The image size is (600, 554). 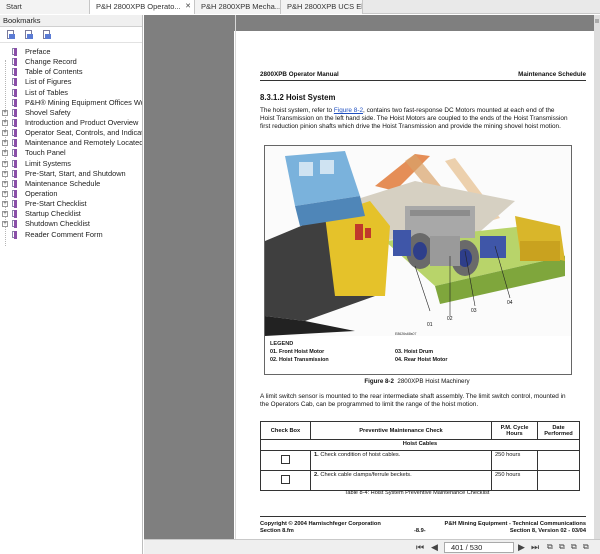 I want to click on callout-03: 03, so click(x=474, y=311).